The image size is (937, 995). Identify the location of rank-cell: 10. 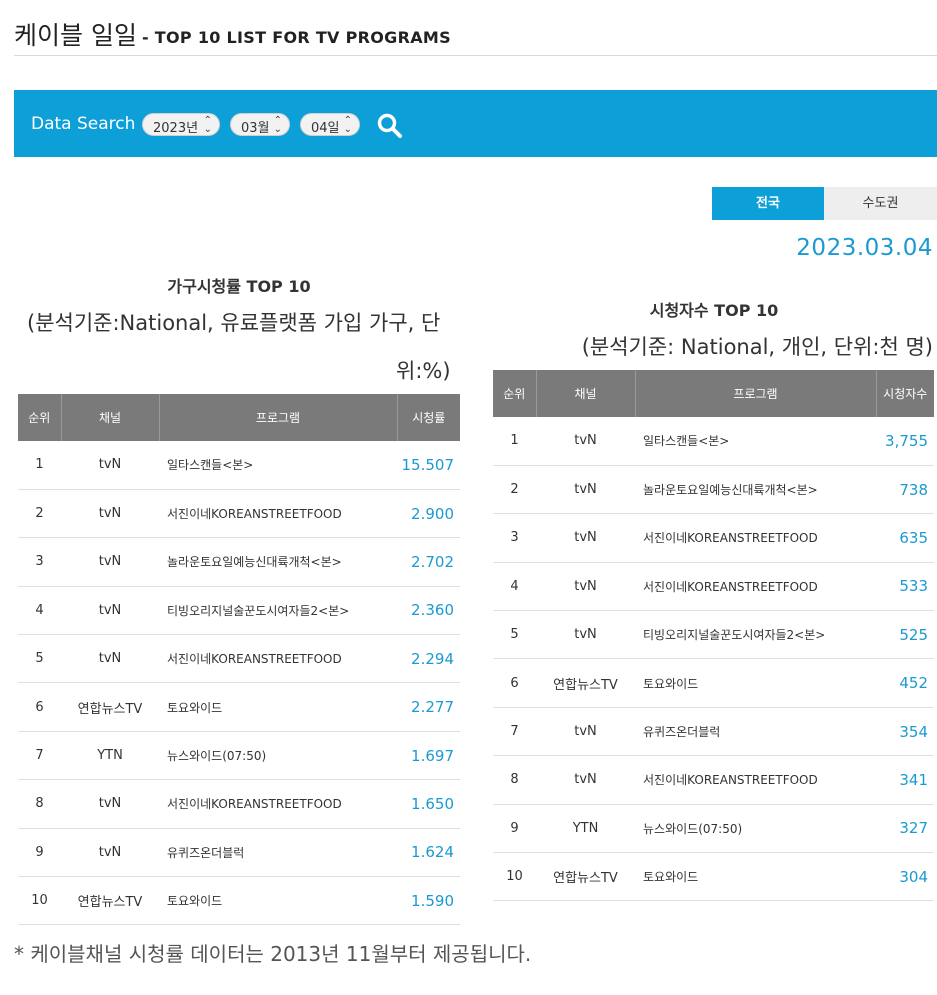
(39, 901).